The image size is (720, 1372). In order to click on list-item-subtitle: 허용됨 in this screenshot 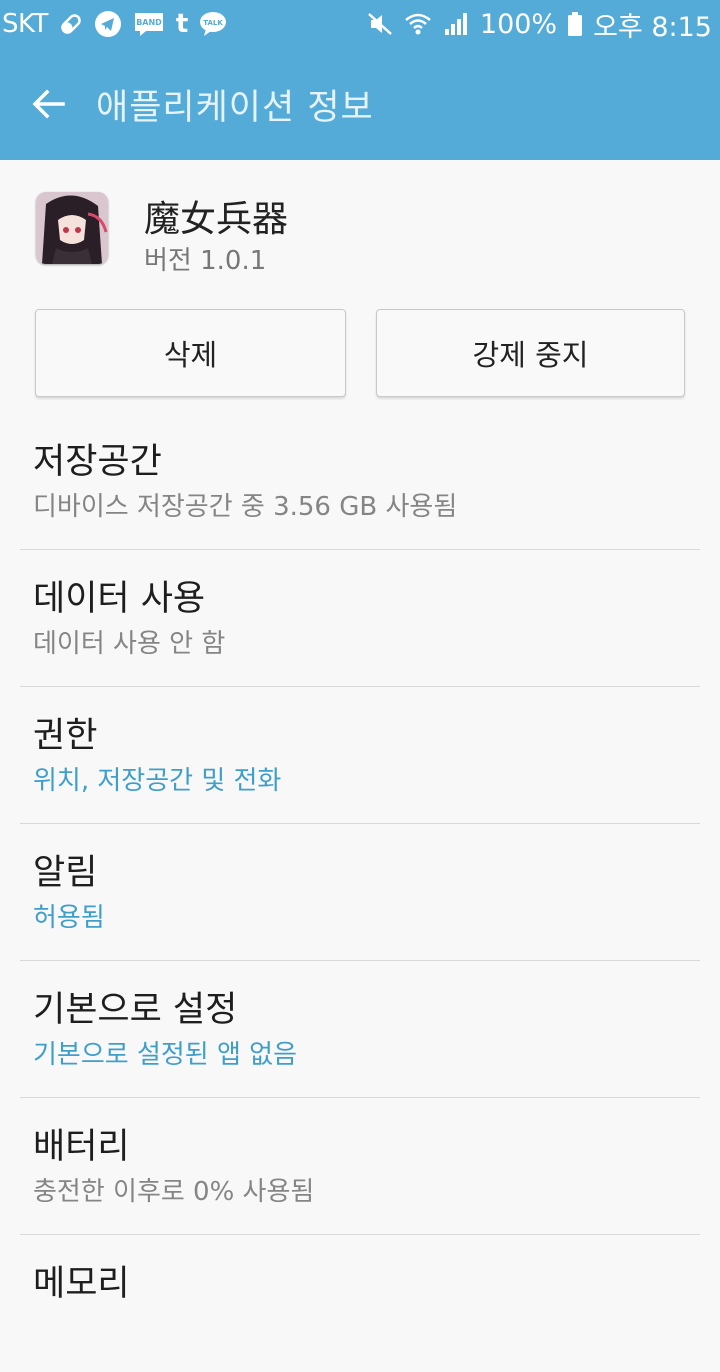, I will do `click(69, 918)`.